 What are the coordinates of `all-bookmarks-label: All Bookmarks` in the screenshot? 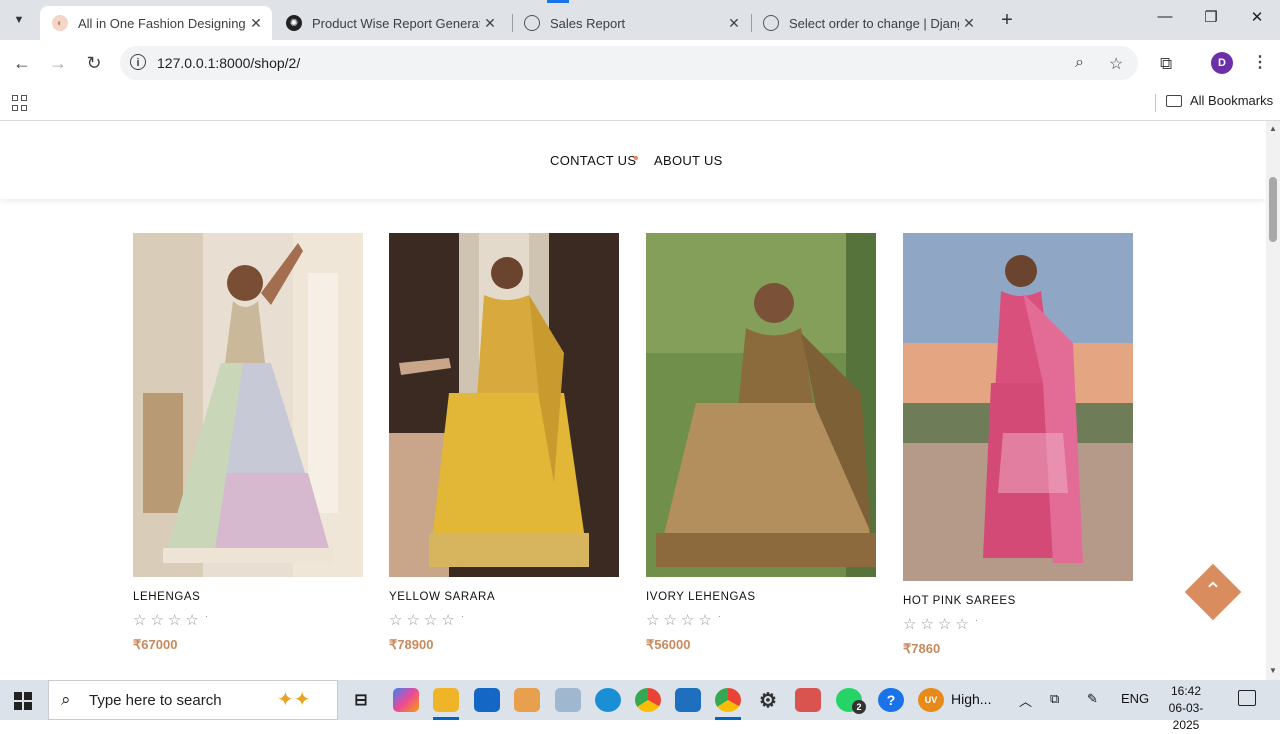 It's located at (1232, 100).